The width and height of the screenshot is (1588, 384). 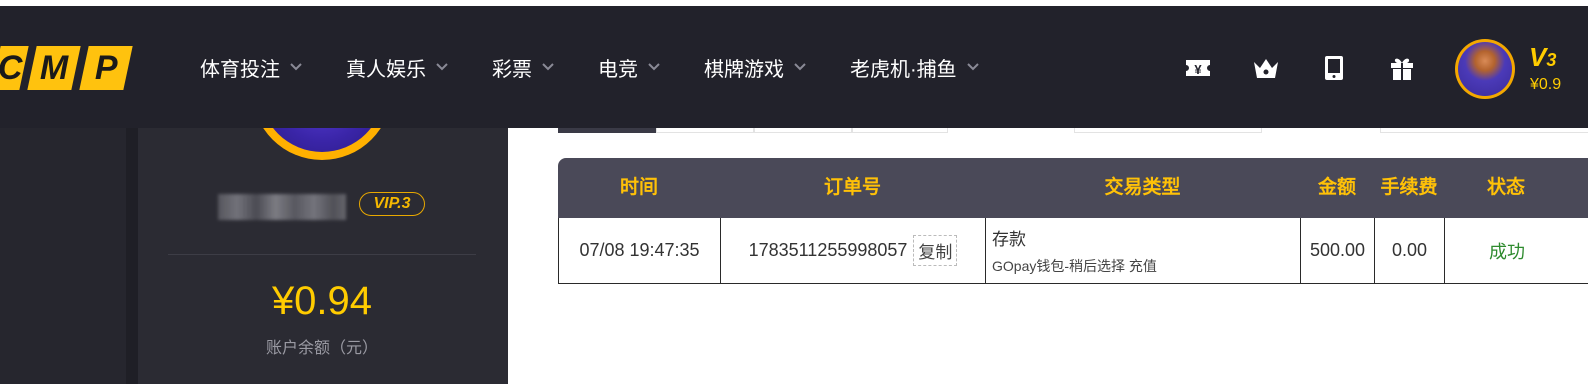 What do you see at coordinates (1410, 250) in the screenshot?
I see `cell-fee: 0.00` at bounding box center [1410, 250].